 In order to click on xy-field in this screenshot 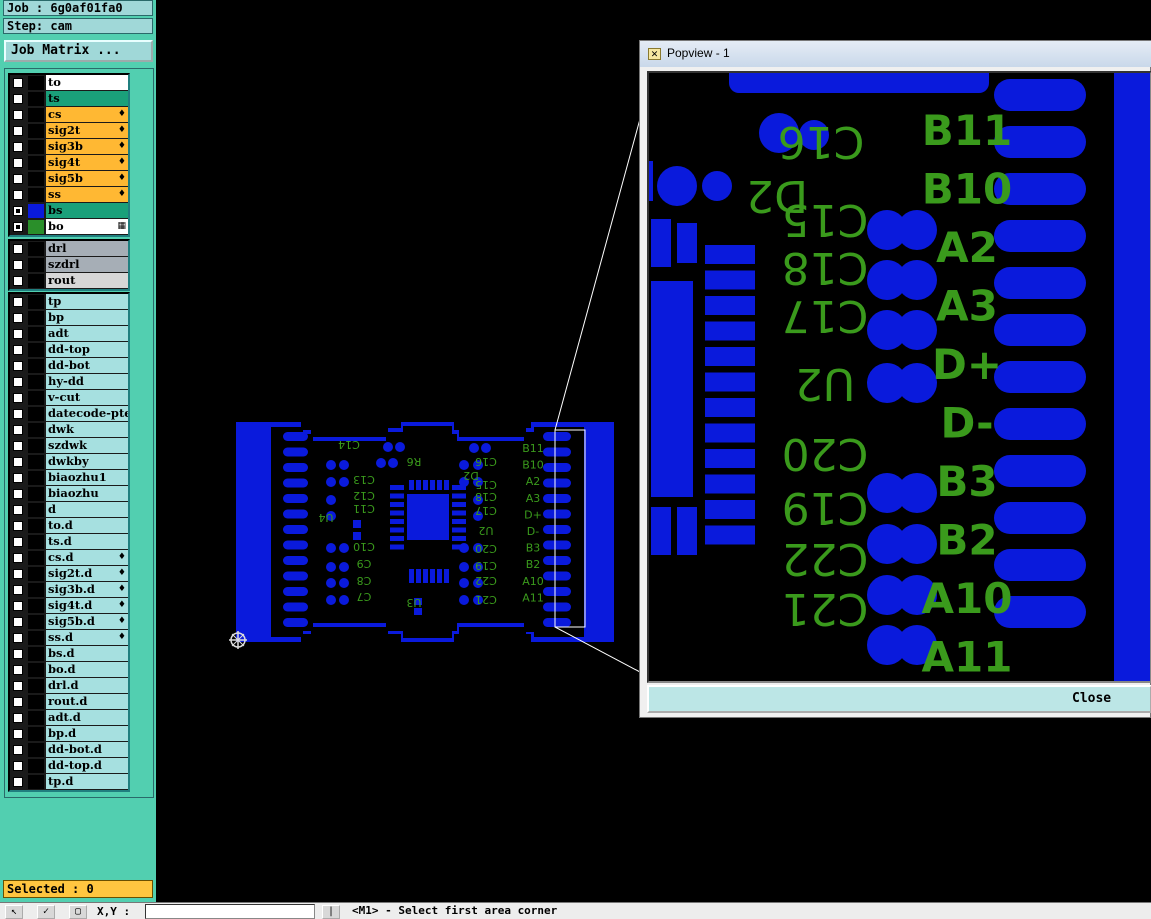, I will do `click(230, 911)`.